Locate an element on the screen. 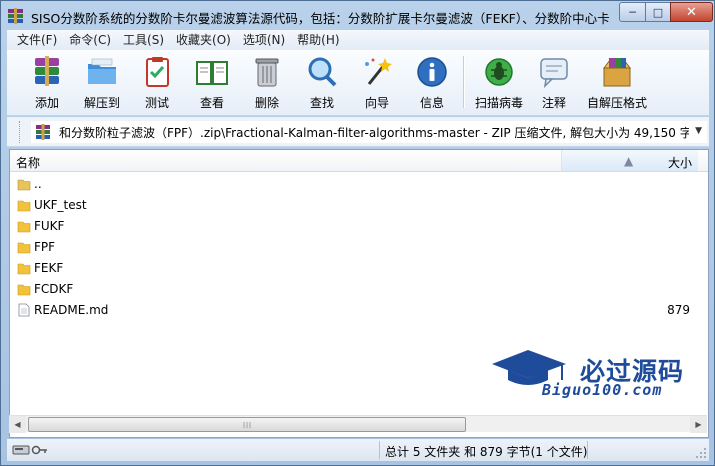  info-icon is located at coordinates (432, 72).